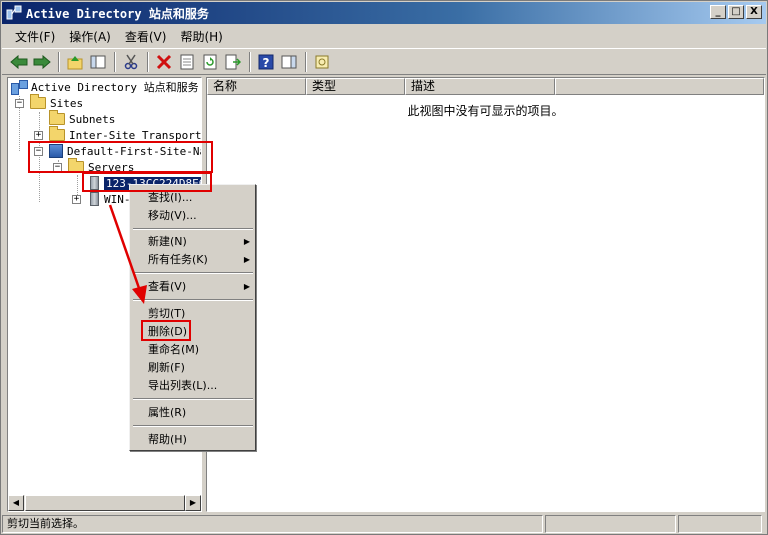  What do you see at coordinates (75, 62) in the screenshot?
I see `up-folder-icon` at bounding box center [75, 62].